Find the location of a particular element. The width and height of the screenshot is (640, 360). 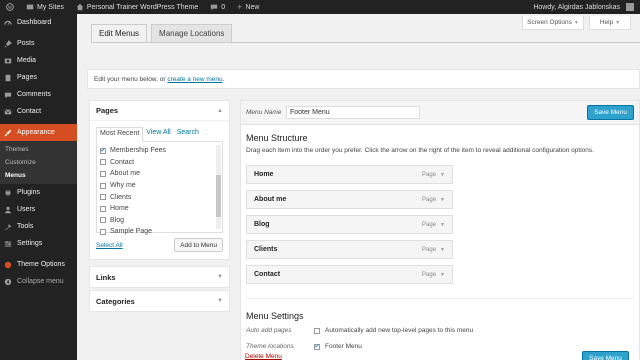

manage-text: Edit your menu below, or is located at coordinates (130, 79).